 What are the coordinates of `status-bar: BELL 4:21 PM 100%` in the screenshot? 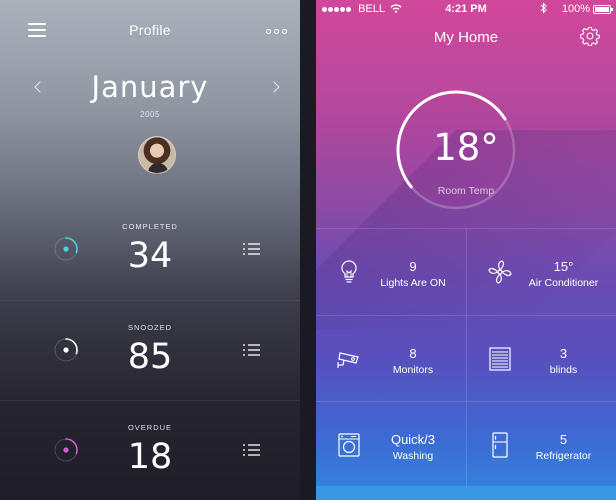 It's located at (466, 10).